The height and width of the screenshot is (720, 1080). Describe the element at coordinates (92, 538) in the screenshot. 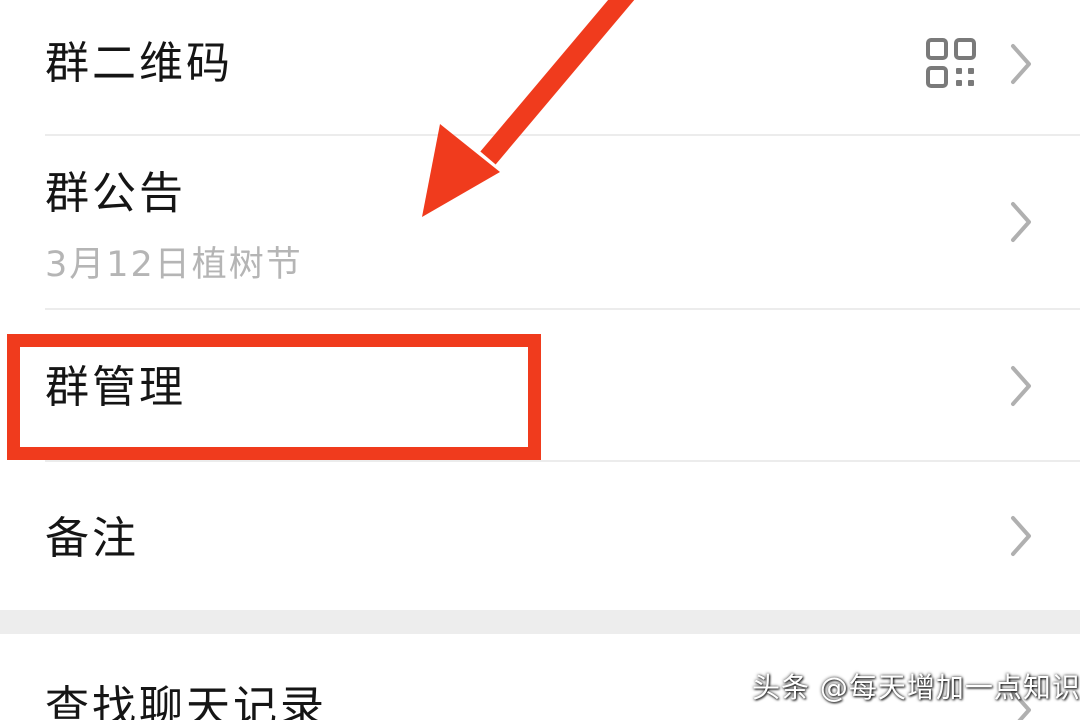

I see `row-remark-label: 备注` at that location.